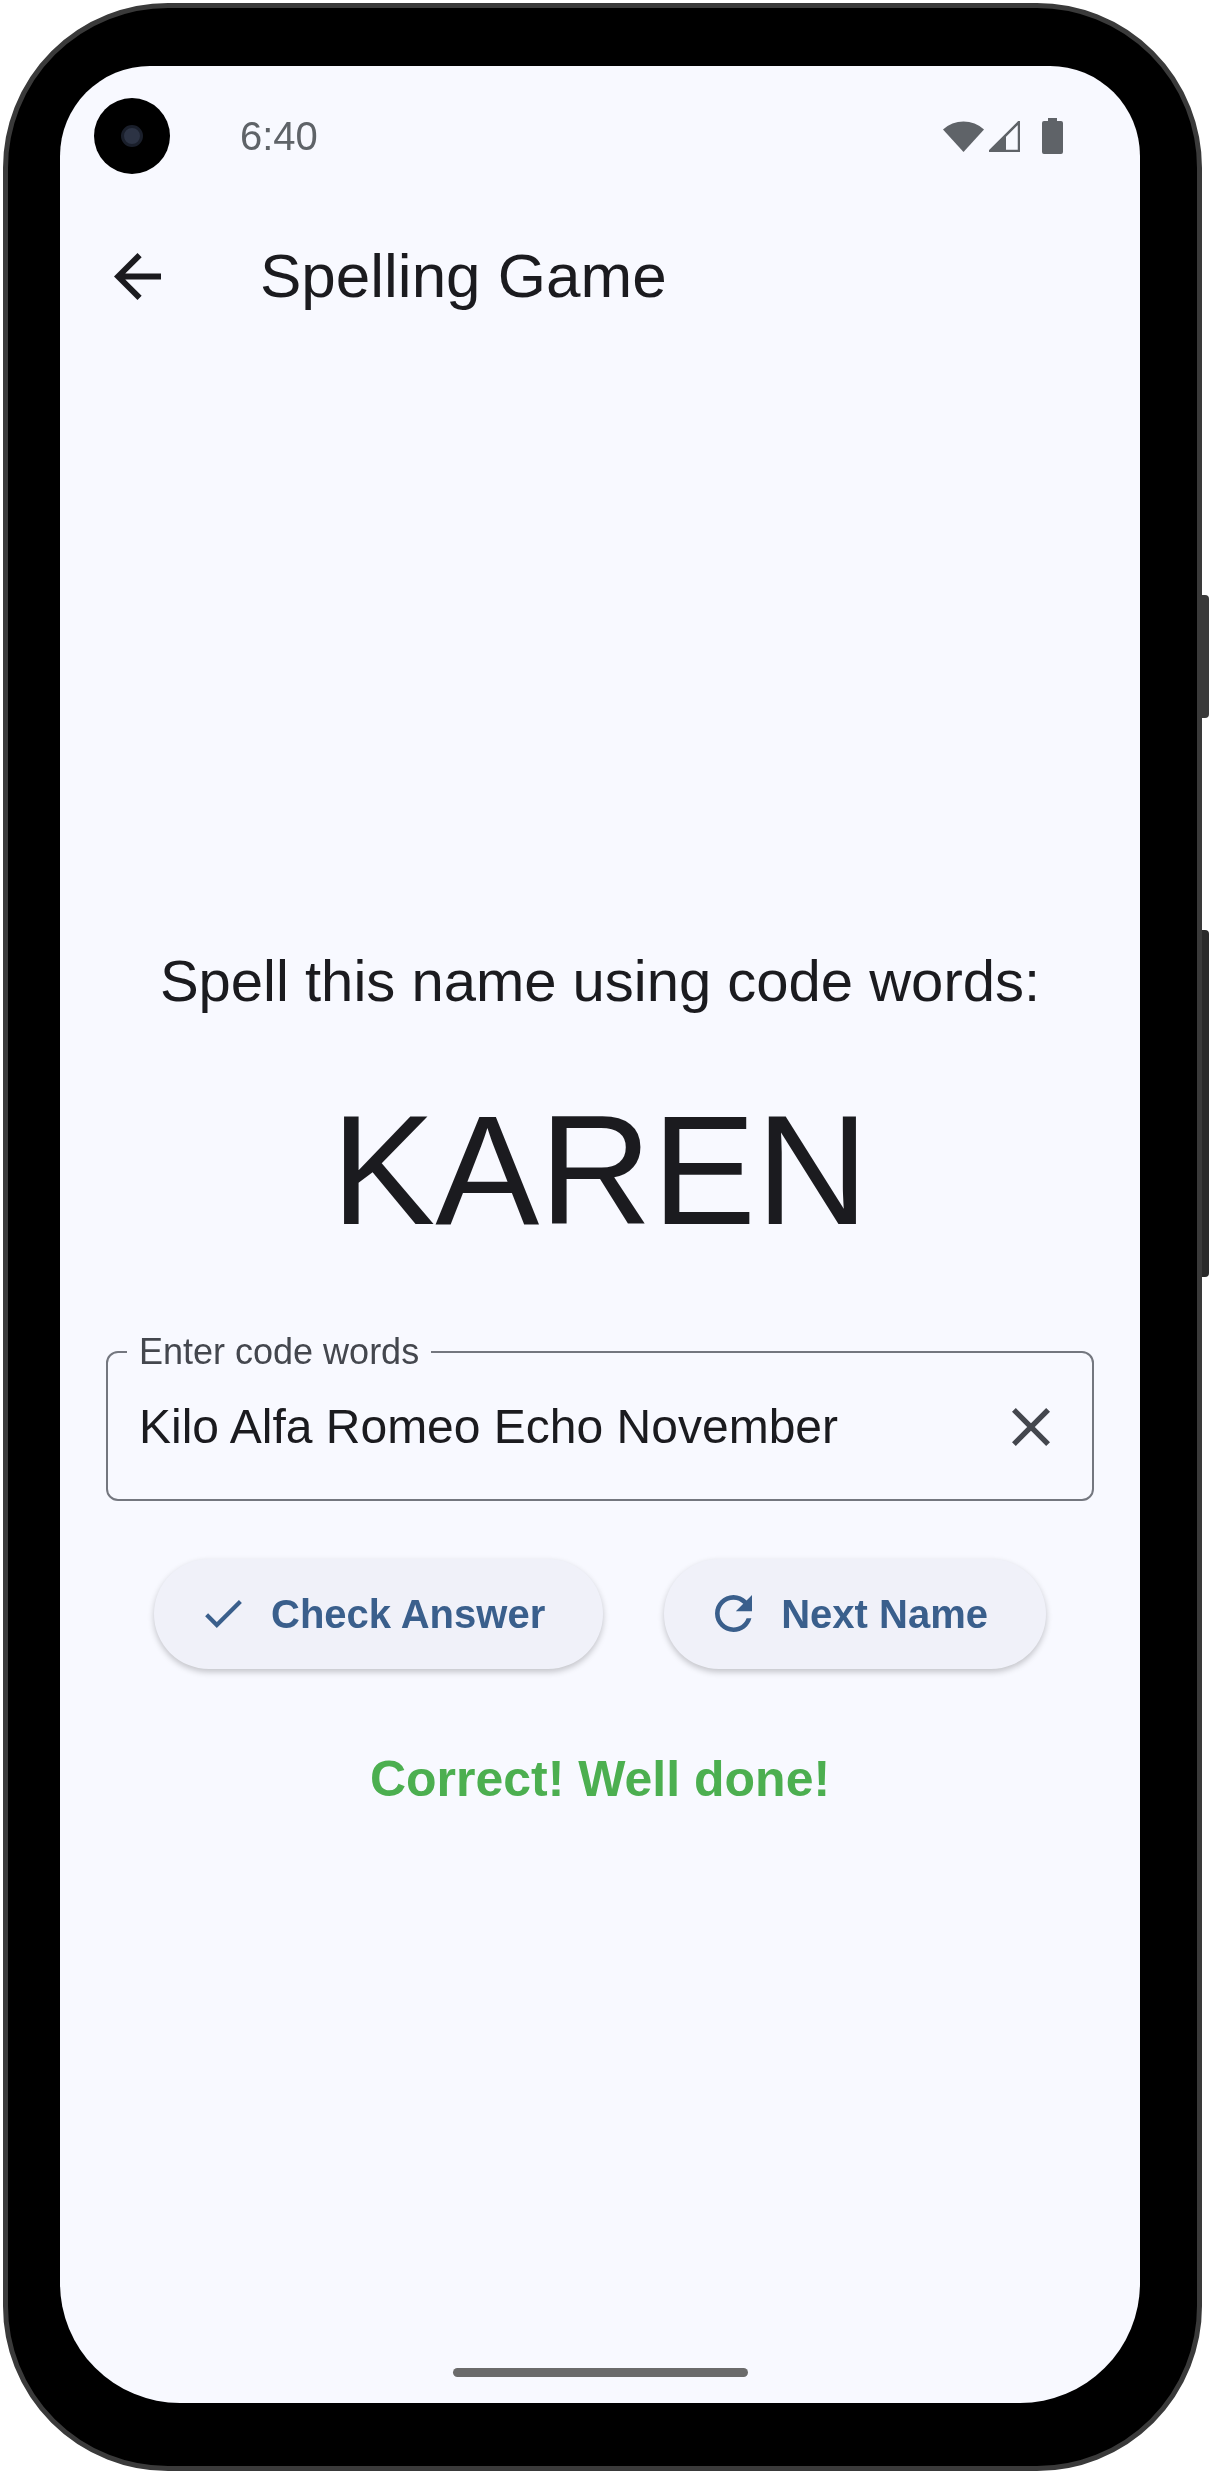 This screenshot has width=1211, height=2474. Describe the element at coordinates (855, 1613) in the screenshot. I see `action-button: Next Name` at that location.